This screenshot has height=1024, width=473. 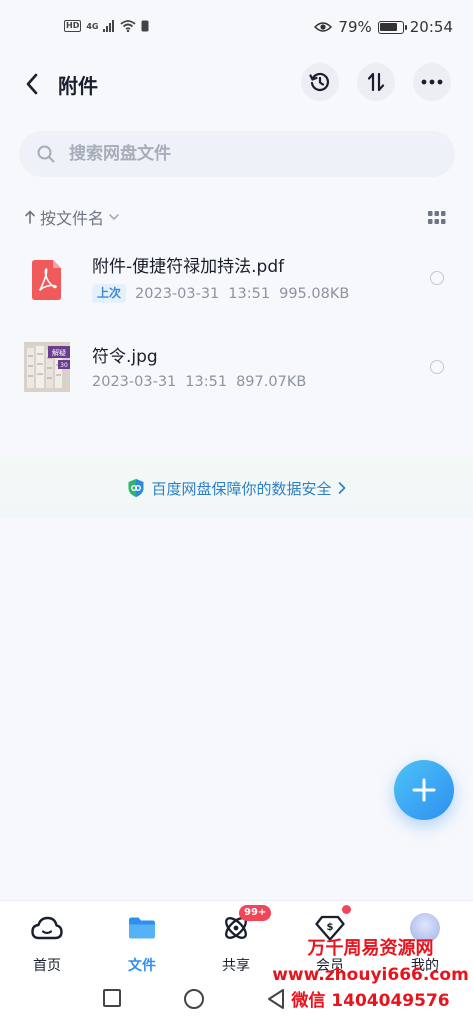 I want to click on vip-red-dot, so click(x=346, y=909).